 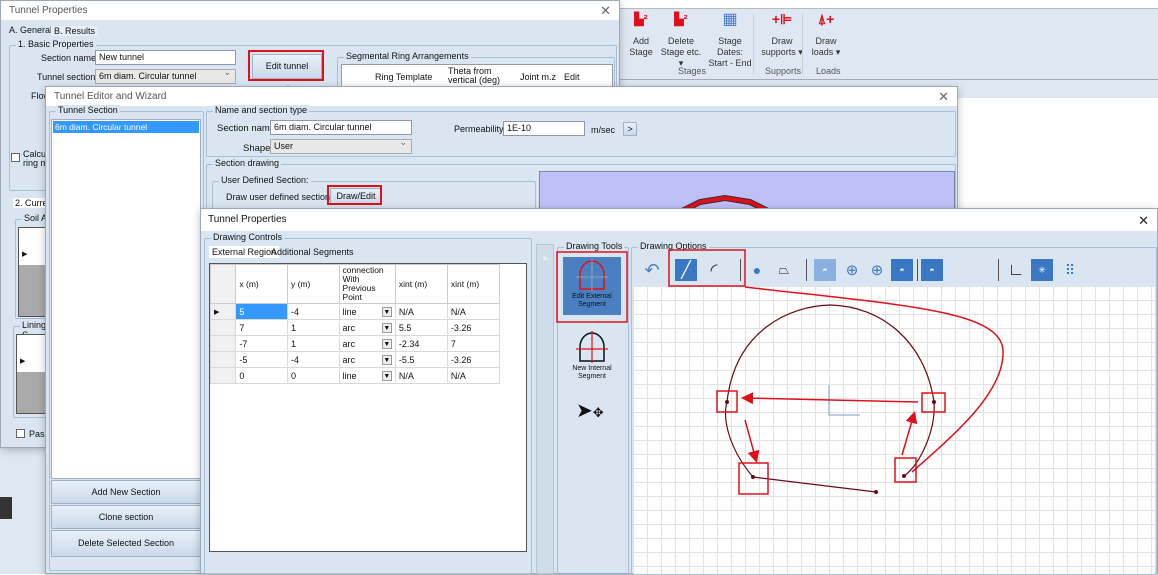 I want to click on red-highlight-boxes, so click(x=751, y=372).